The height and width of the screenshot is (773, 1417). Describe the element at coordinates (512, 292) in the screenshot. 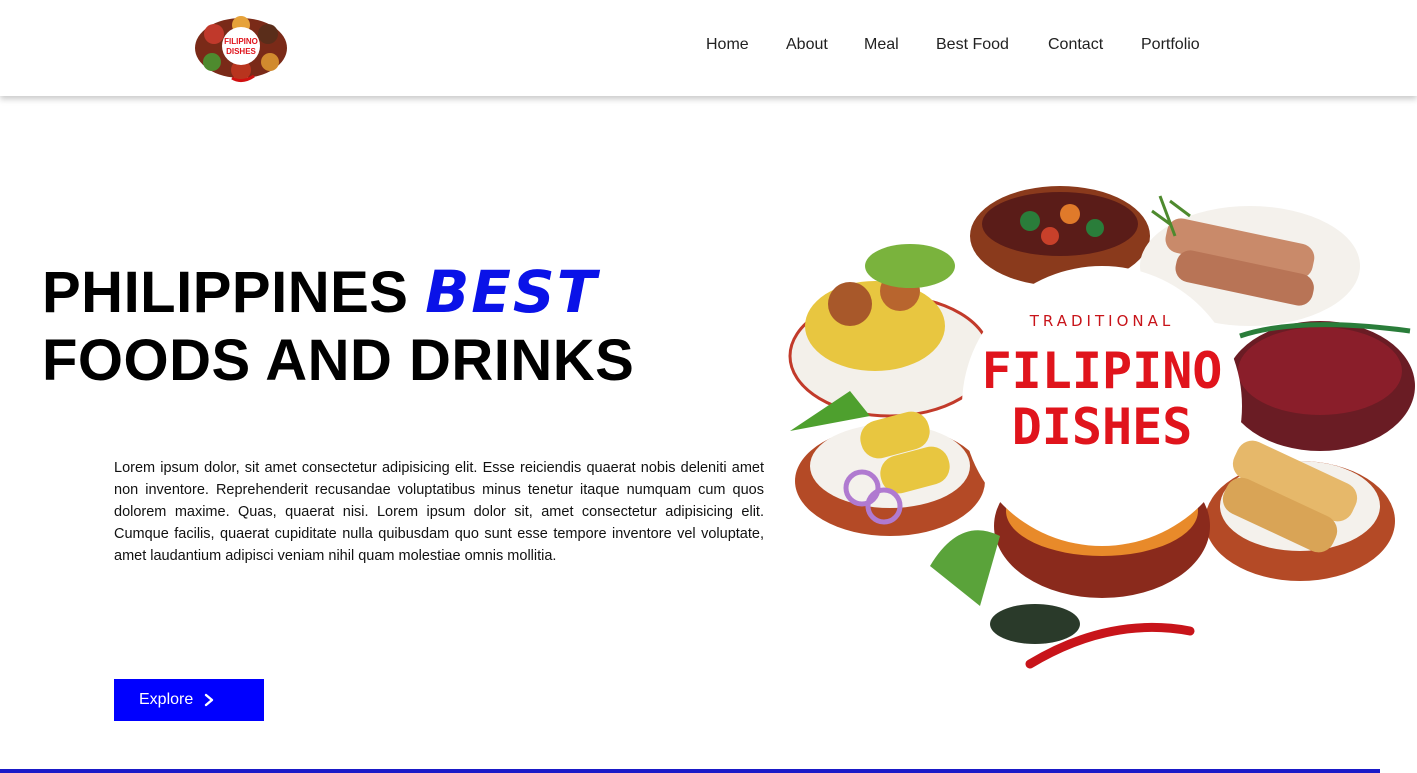

I see `hero-title-accent: BEST` at that location.